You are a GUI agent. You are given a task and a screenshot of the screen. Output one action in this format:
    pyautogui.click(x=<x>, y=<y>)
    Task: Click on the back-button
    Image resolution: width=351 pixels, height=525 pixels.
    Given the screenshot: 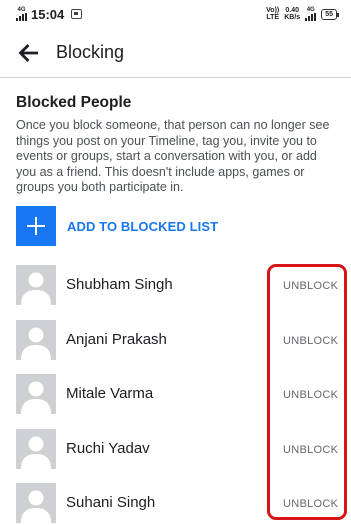 What is the action you would take?
    pyautogui.click(x=28, y=53)
    